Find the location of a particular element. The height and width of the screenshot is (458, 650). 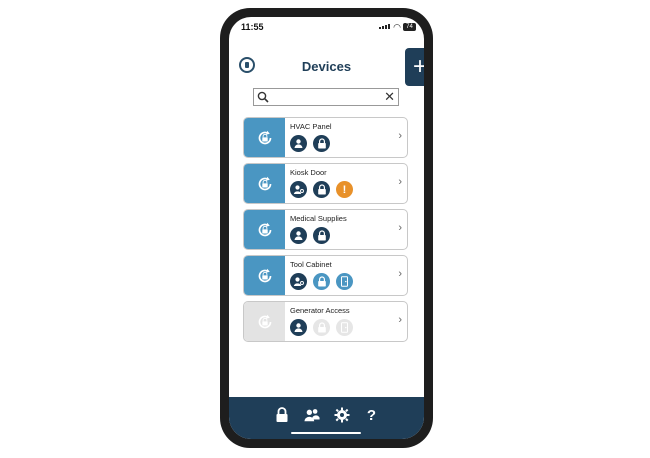

users-icon is located at coordinates (311, 415).